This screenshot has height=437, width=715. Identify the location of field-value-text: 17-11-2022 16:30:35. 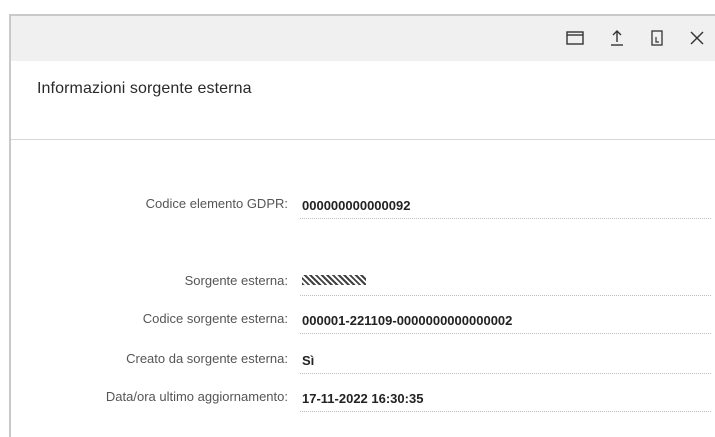
(363, 398).